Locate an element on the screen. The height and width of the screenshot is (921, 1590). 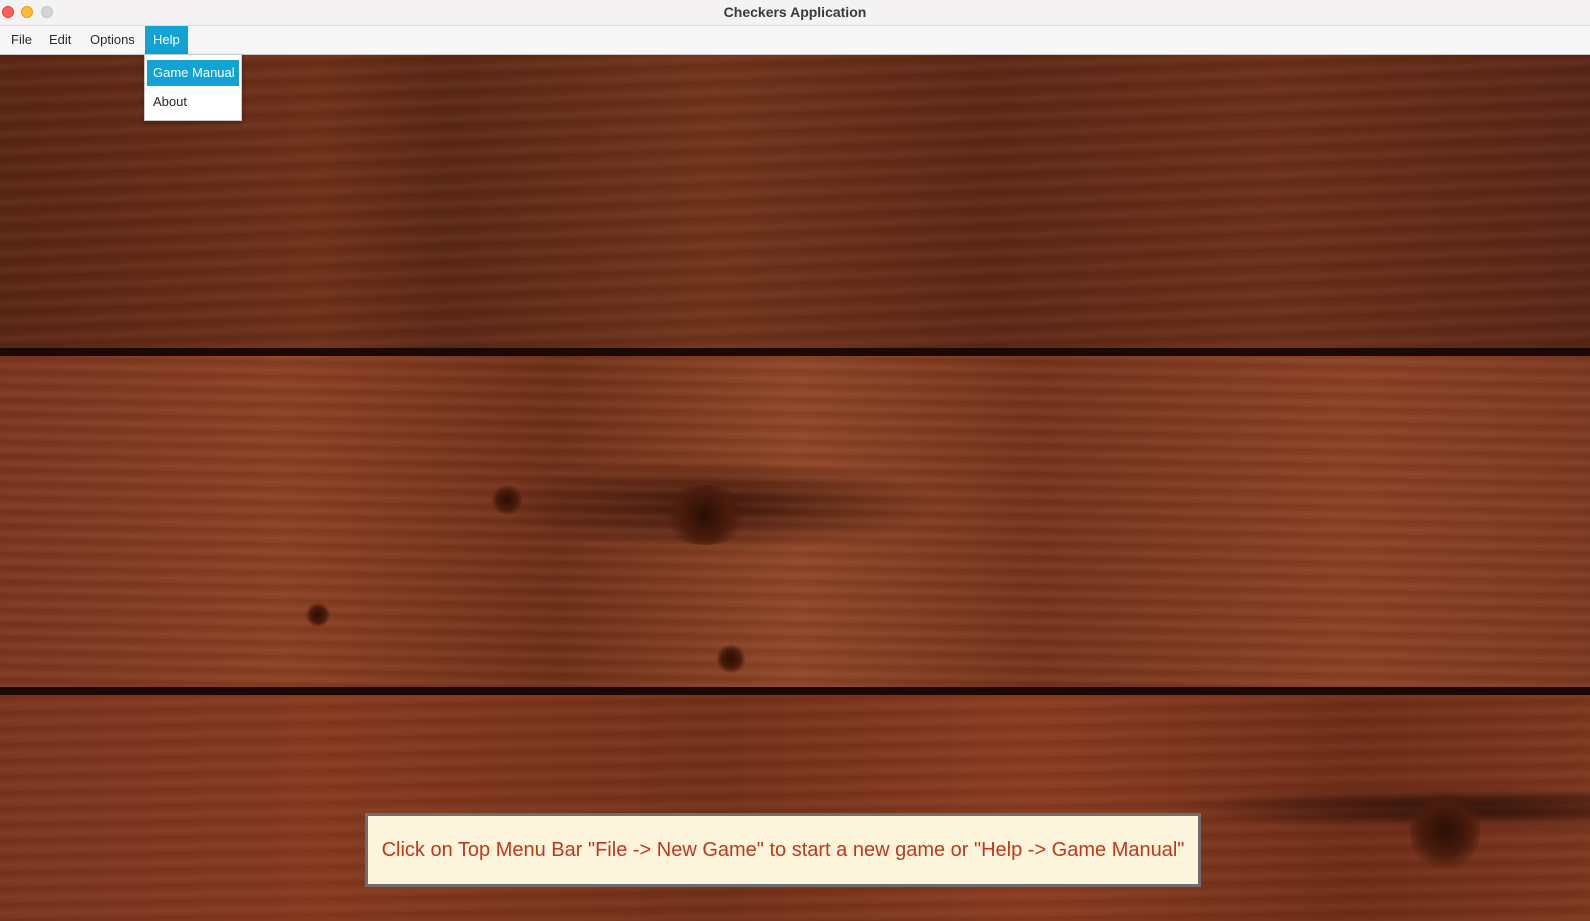
menu-item-game-manual: Game Manual is located at coordinates (193, 73).